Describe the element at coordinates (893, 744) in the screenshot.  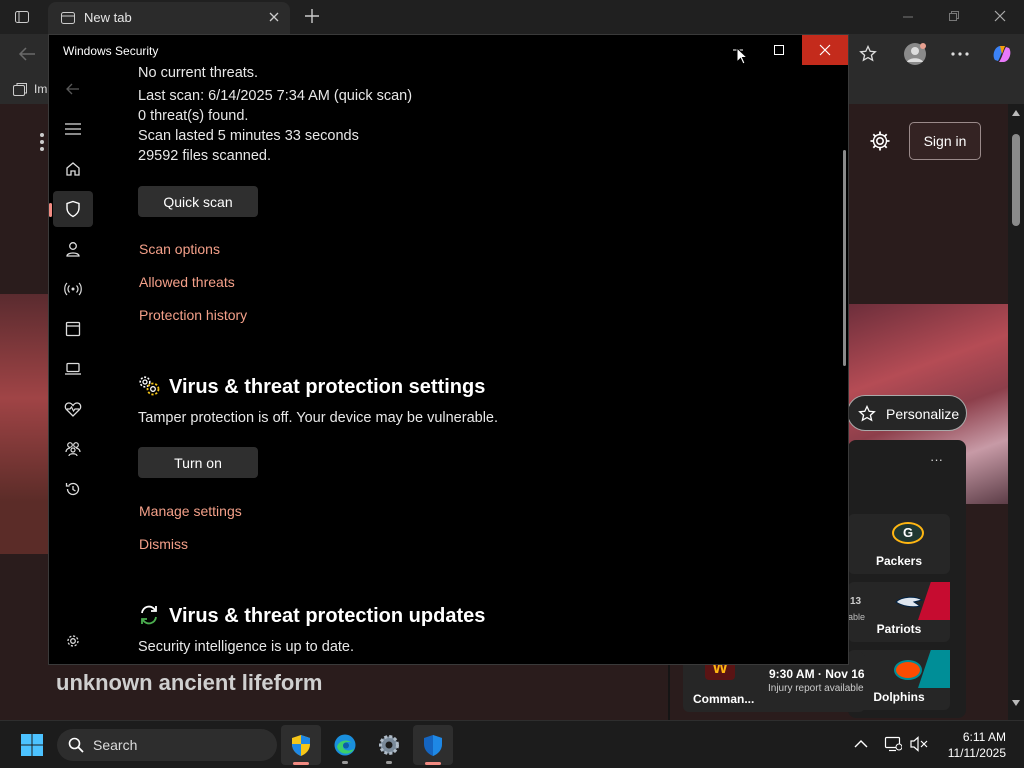
I see `display-icon` at that location.